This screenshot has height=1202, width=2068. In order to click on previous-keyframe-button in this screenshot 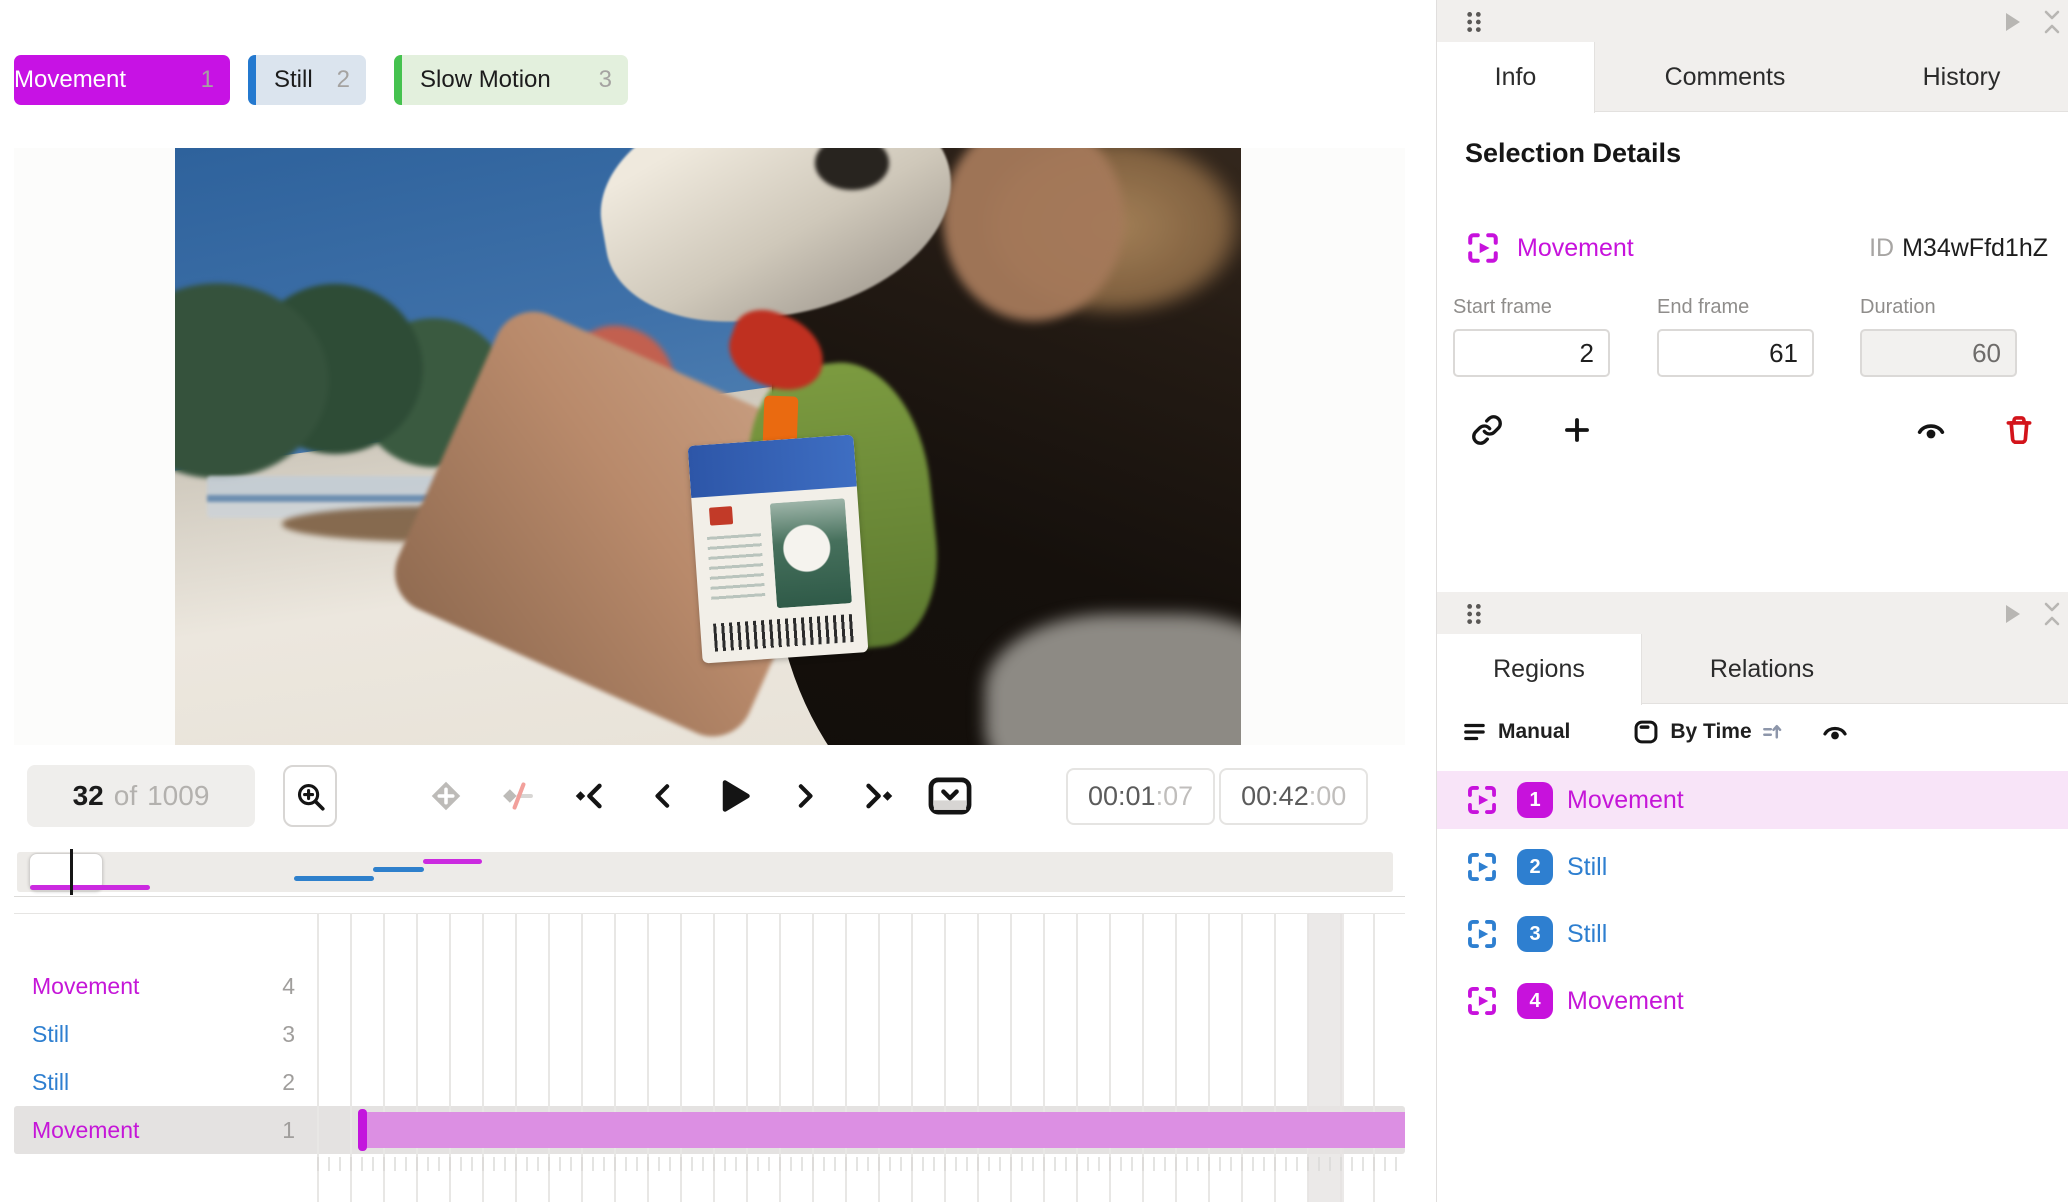, I will do `click(590, 796)`.